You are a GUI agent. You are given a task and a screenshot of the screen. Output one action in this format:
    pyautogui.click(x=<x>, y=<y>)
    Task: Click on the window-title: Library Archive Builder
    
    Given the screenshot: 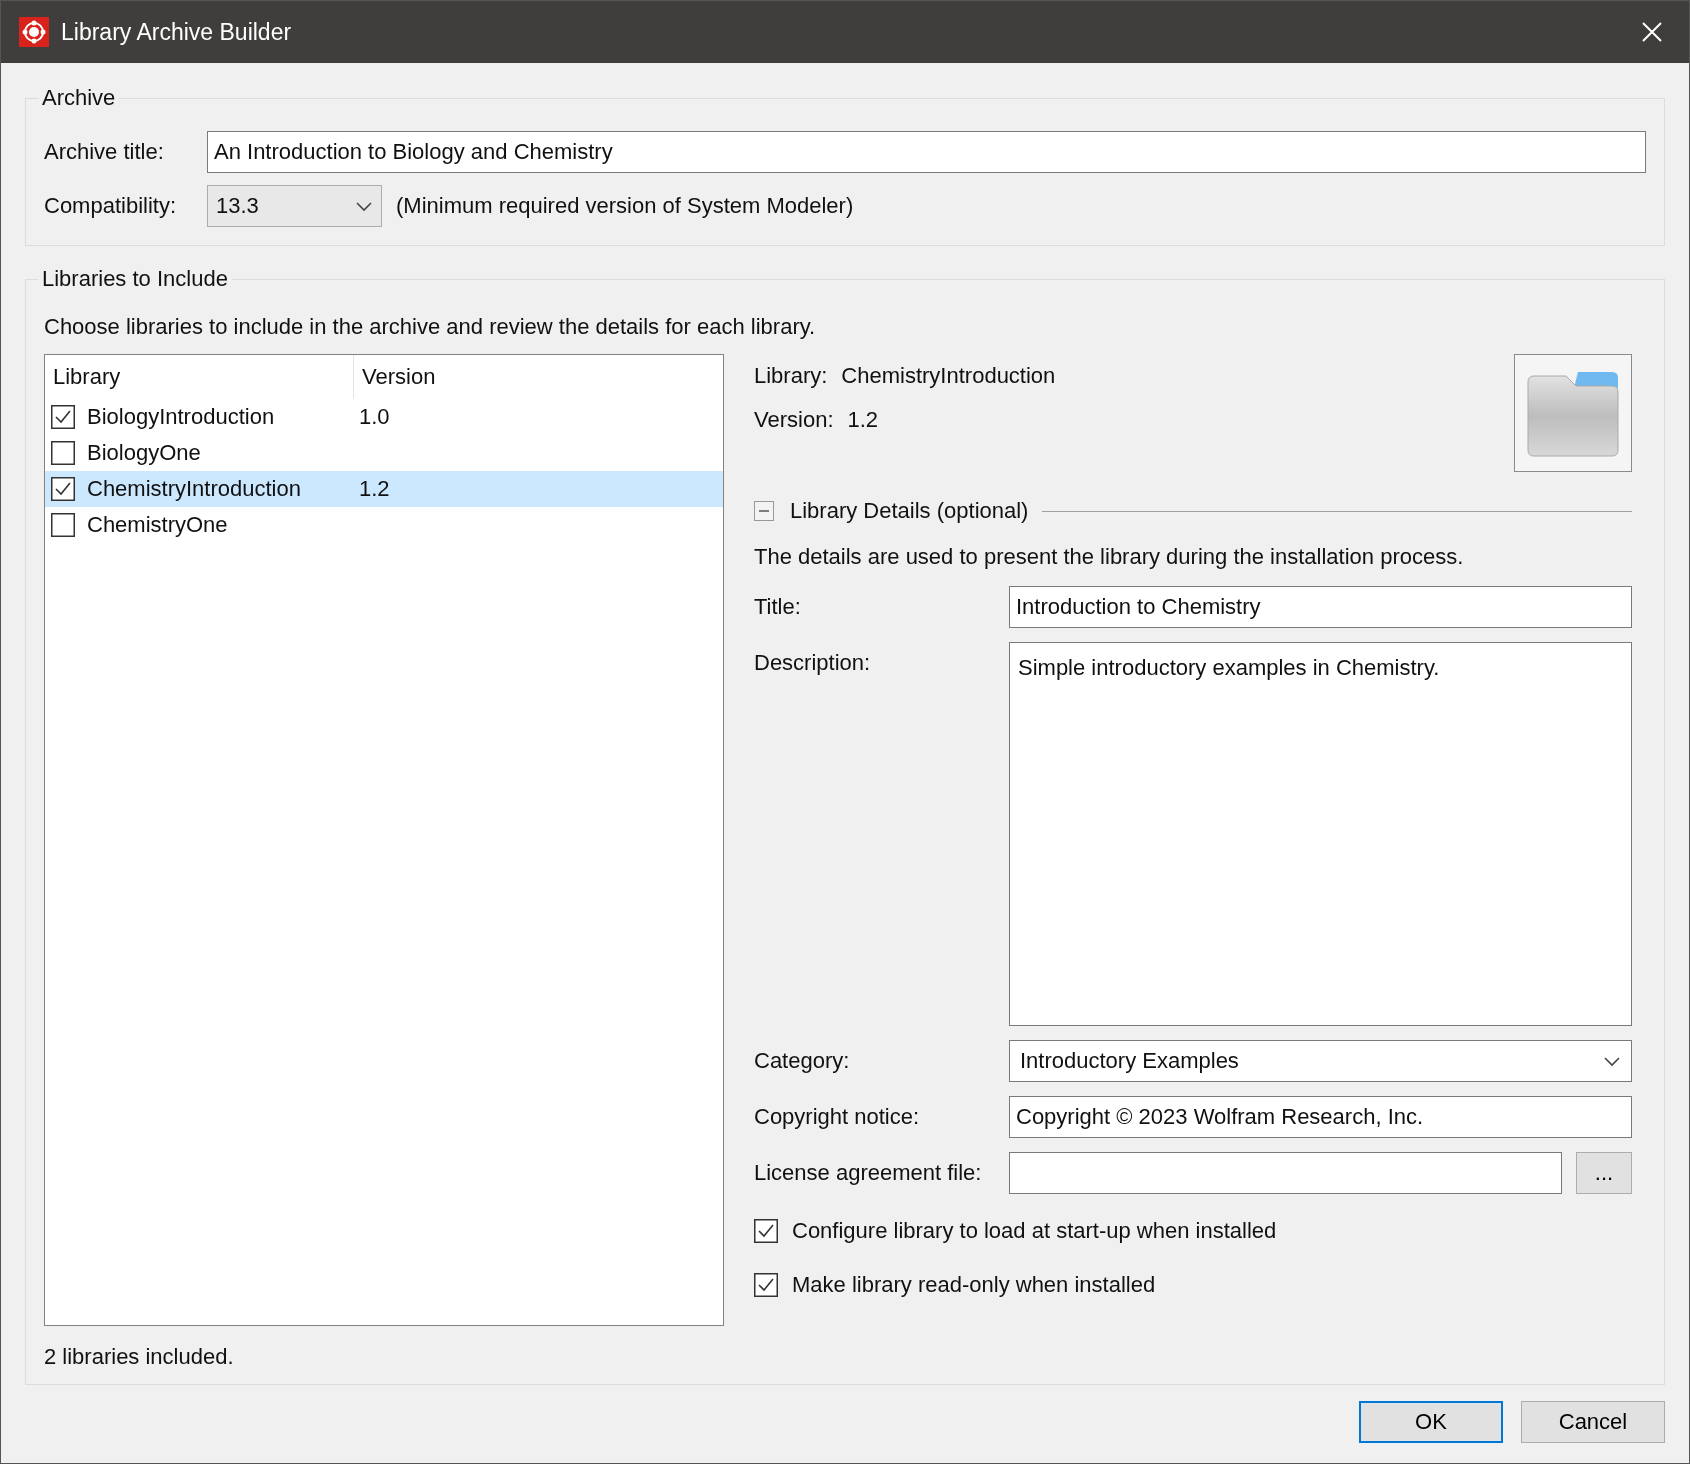 What is the action you would take?
    pyautogui.click(x=177, y=32)
    